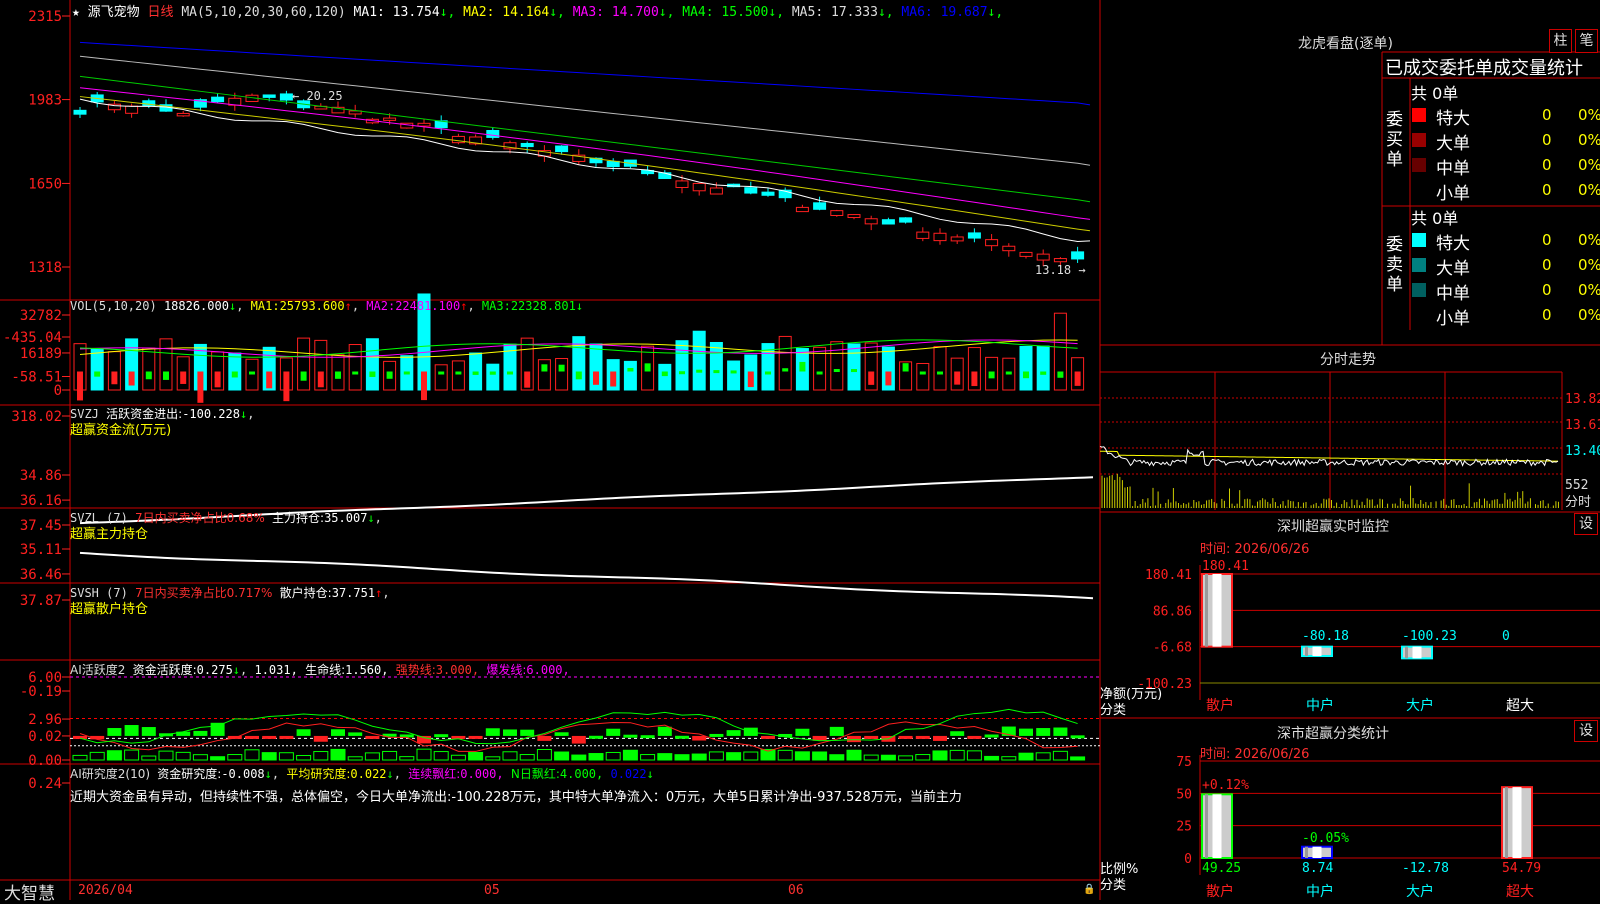 The width and height of the screenshot is (1600, 904). I want to click on stock-name: 源飞宠物, so click(114, 12).